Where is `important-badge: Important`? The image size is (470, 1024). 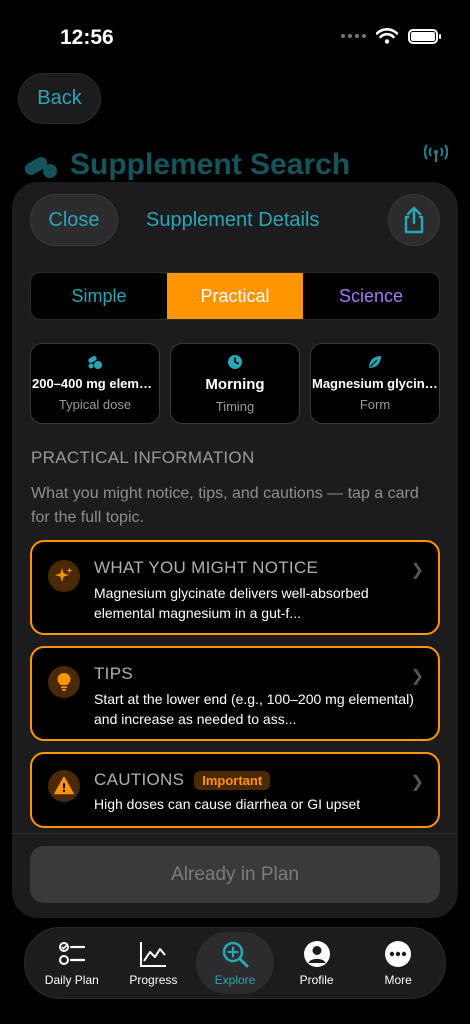
important-badge: Important is located at coordinates (232, 780).